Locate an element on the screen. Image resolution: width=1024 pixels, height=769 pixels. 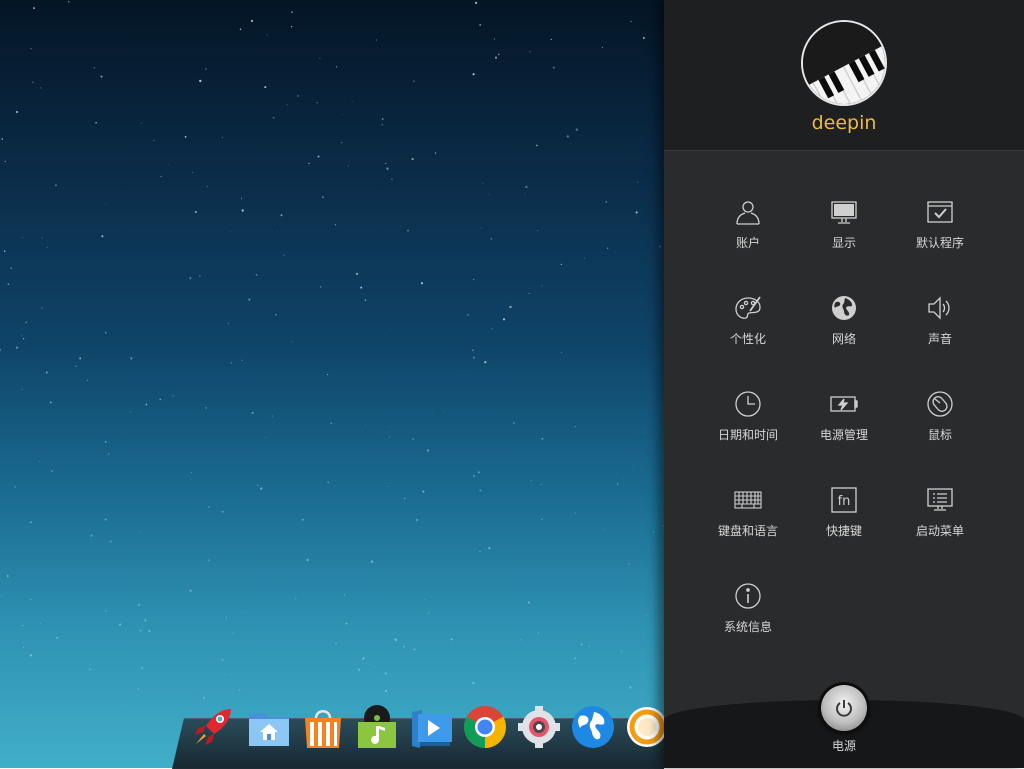
monitor-icon is located at coordinates (844, 212).